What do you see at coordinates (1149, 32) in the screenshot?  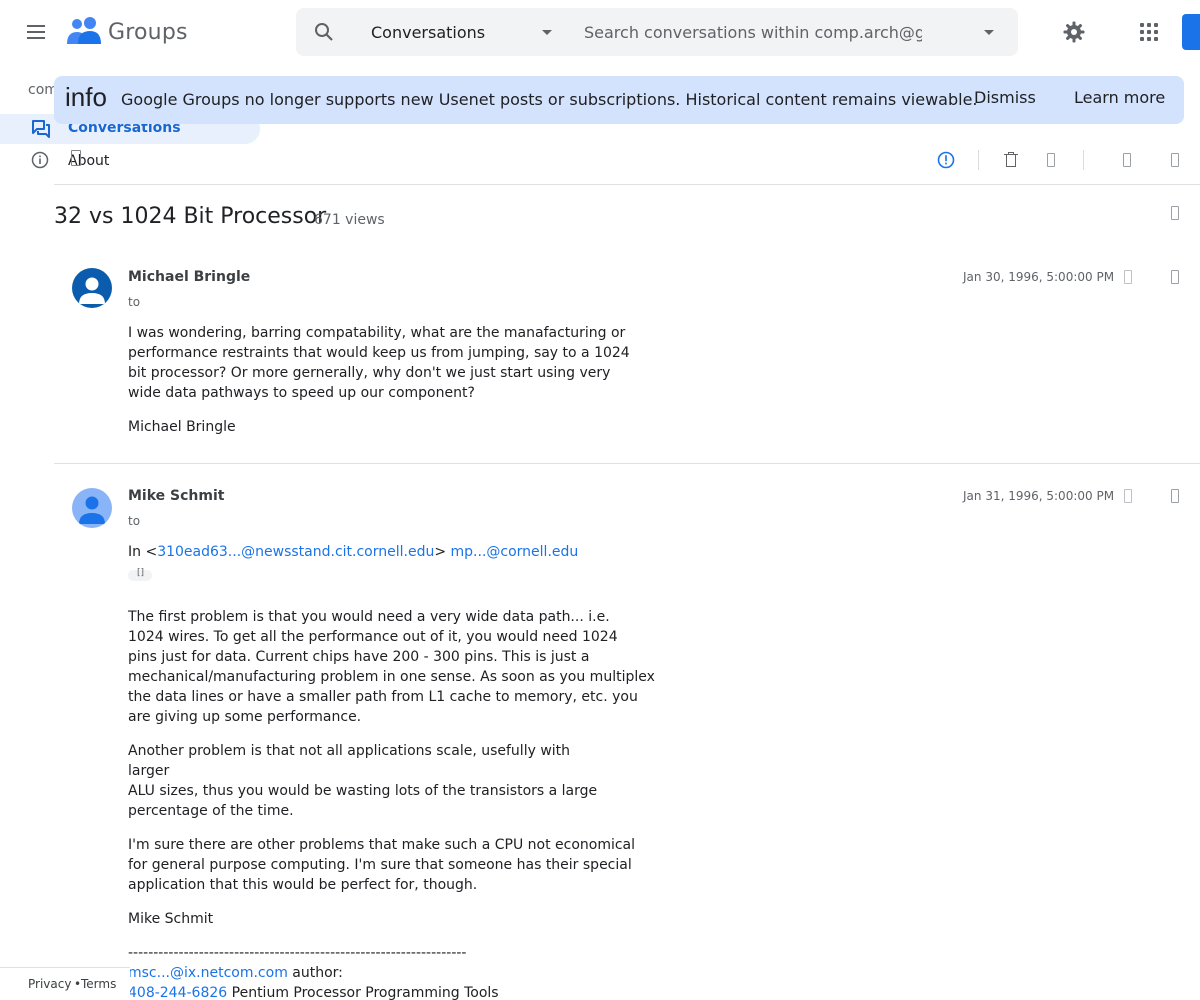 I see `apps-grid-icon` at bounding box center [1149, 32].